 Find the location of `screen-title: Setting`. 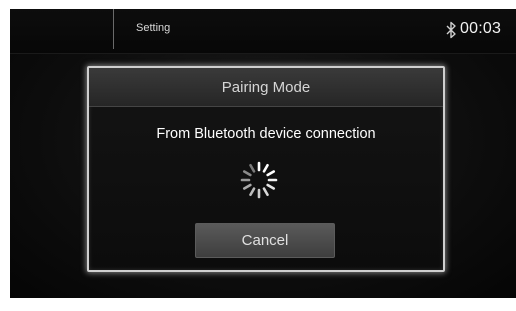

screen-title: Setting is located at coordinates (153, 28).